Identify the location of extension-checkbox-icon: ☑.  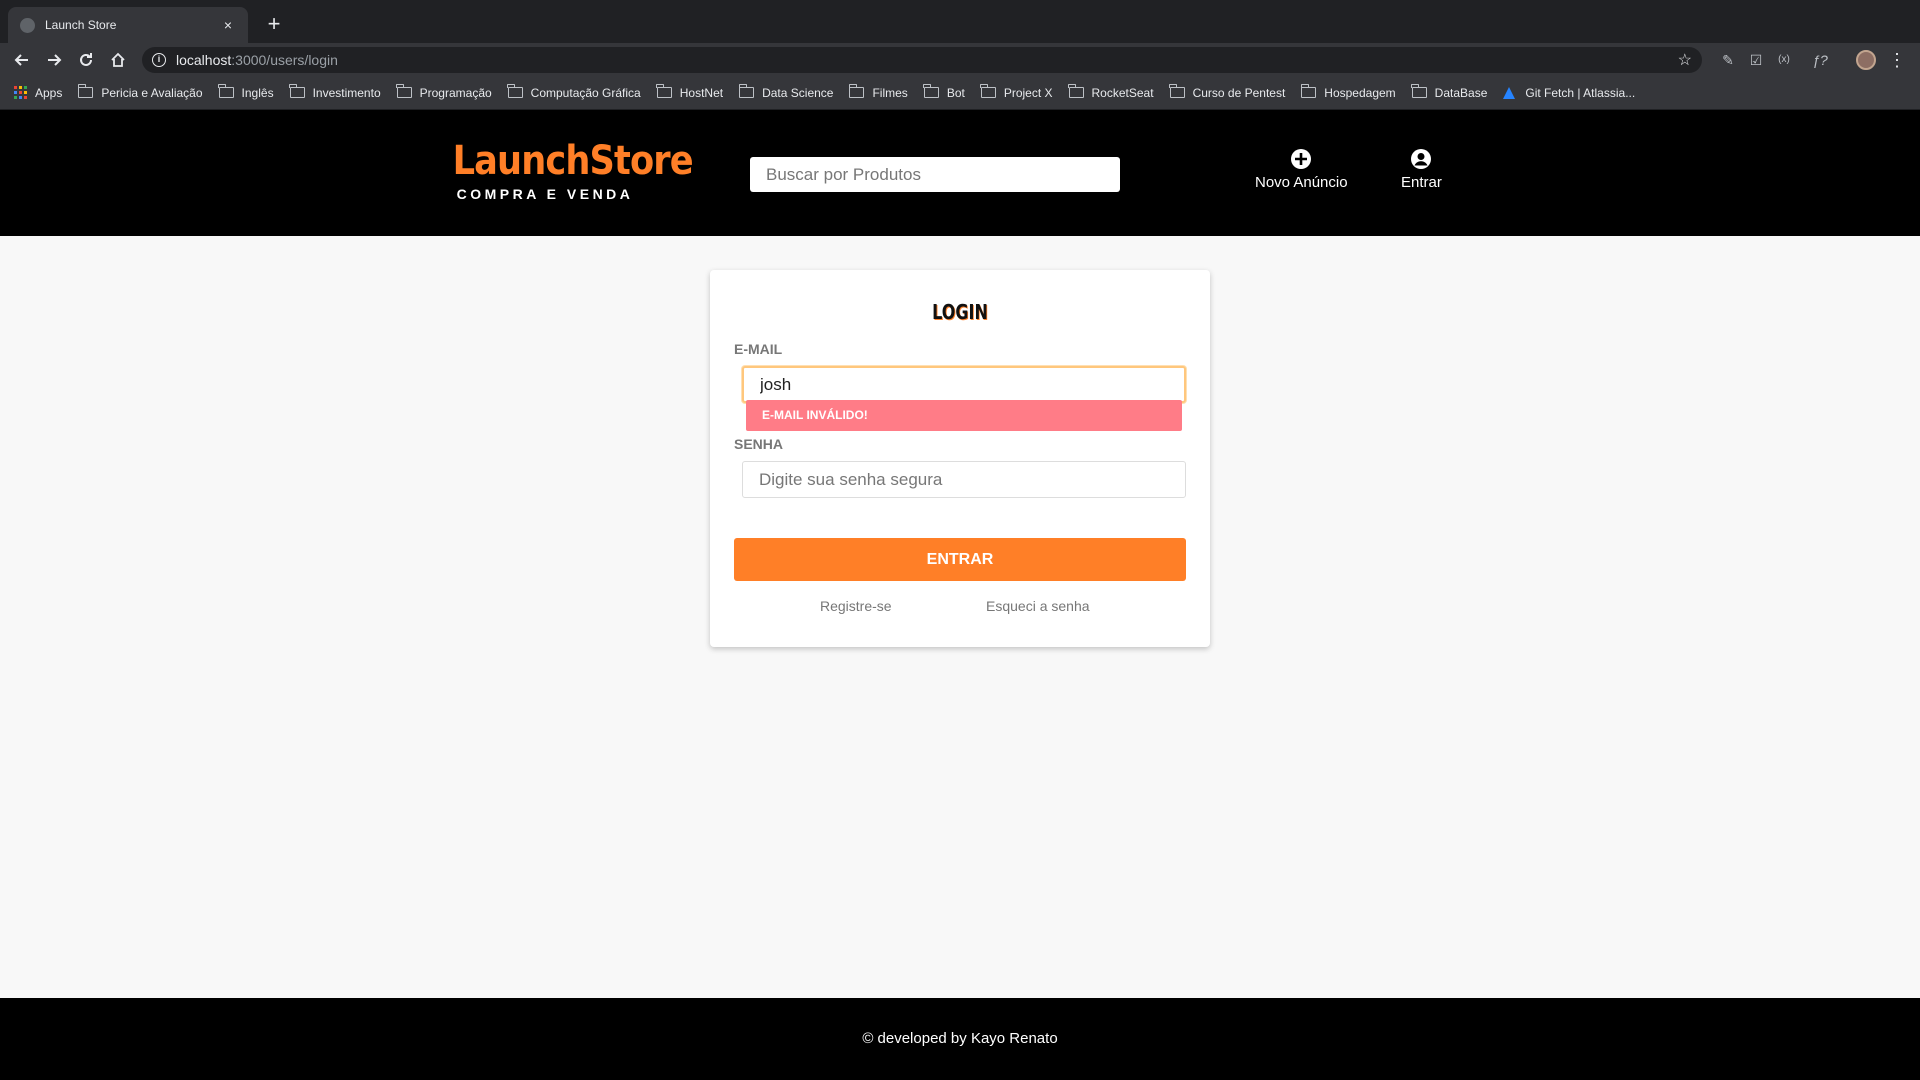
(1756, 60).